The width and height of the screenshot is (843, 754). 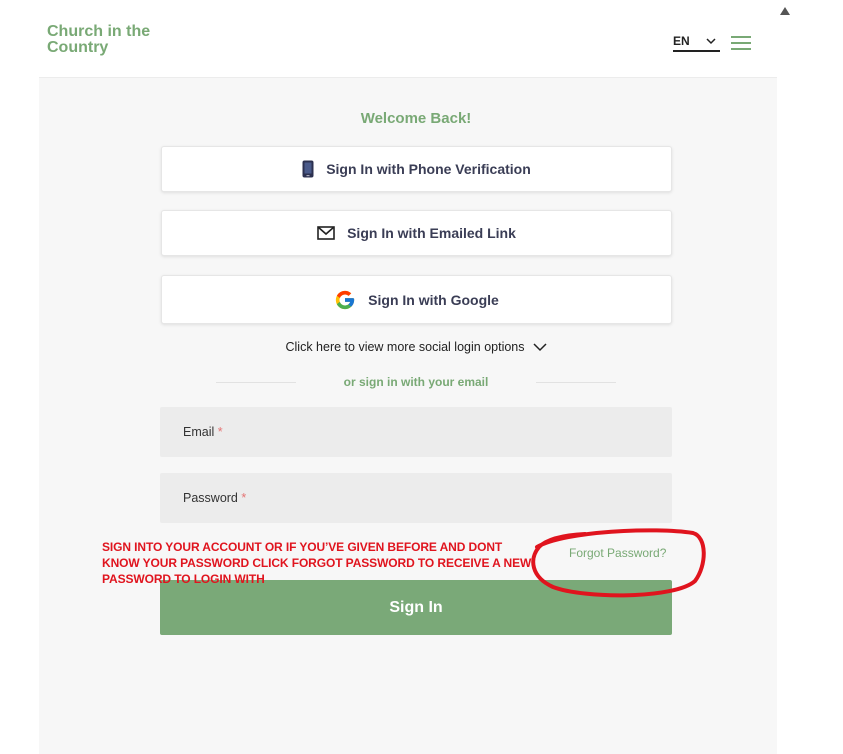 I want to click on divider-text: or sign in with your email, so click(x=416, y=382).